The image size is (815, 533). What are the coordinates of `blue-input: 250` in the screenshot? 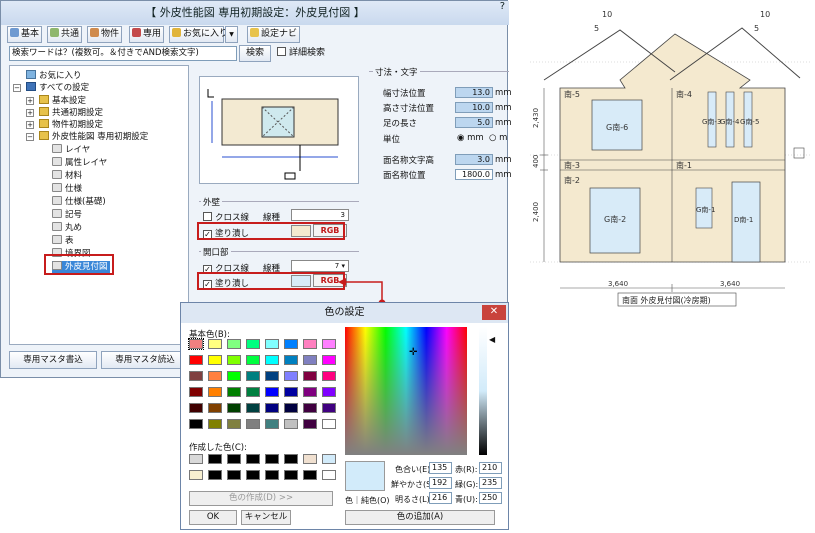 It's located at (490, 498).